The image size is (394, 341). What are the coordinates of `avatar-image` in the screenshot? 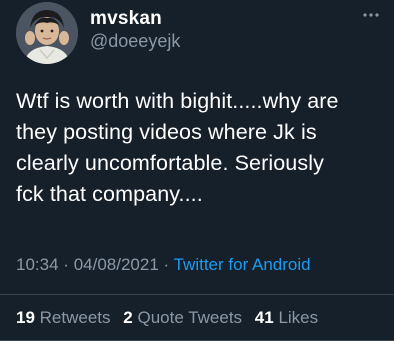 It's located at (47, 33).